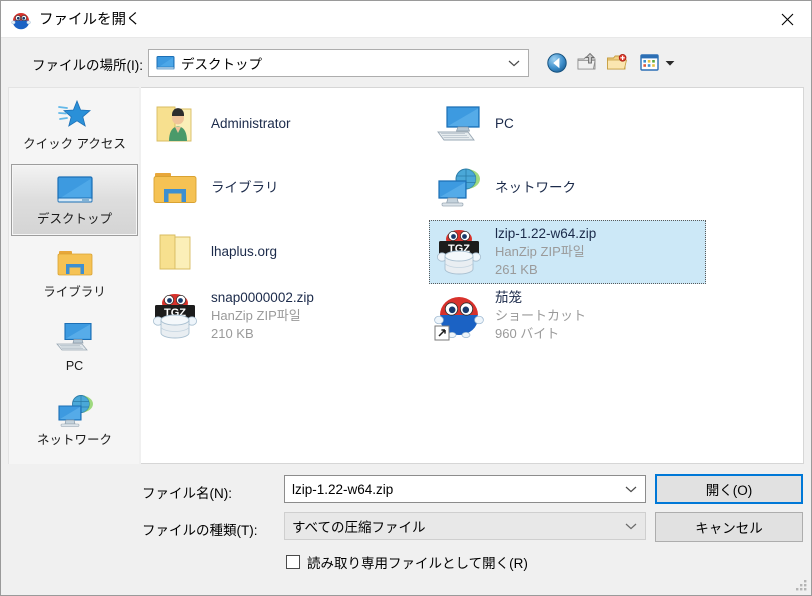 Image resolution: width=812 pixels, height=596 pixels. Describe the element at coordinates (221, 64) in the screenshot. I see `location-value: デスクトップ` at that location.